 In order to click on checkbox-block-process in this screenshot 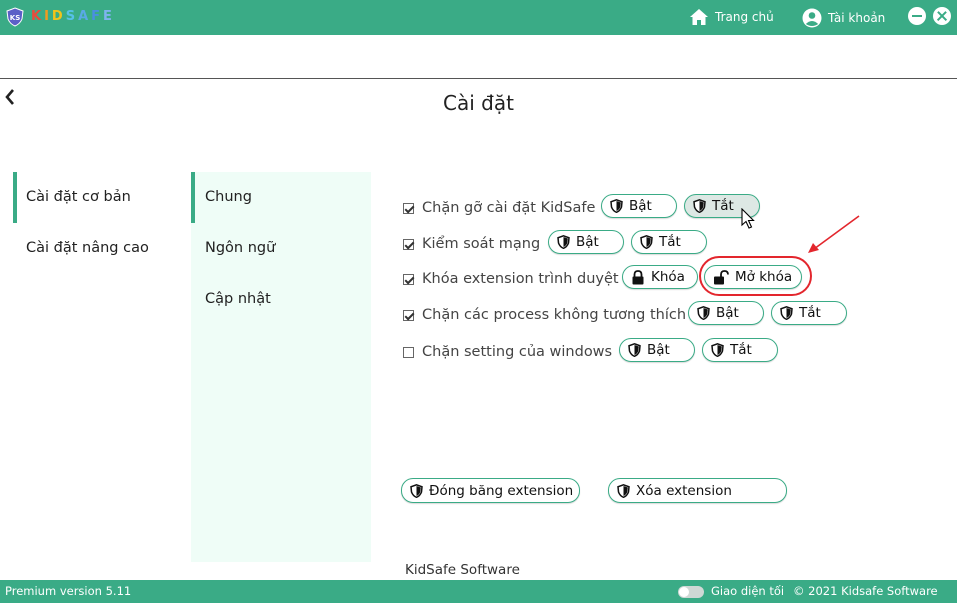, I will do `click(408, 315)`.